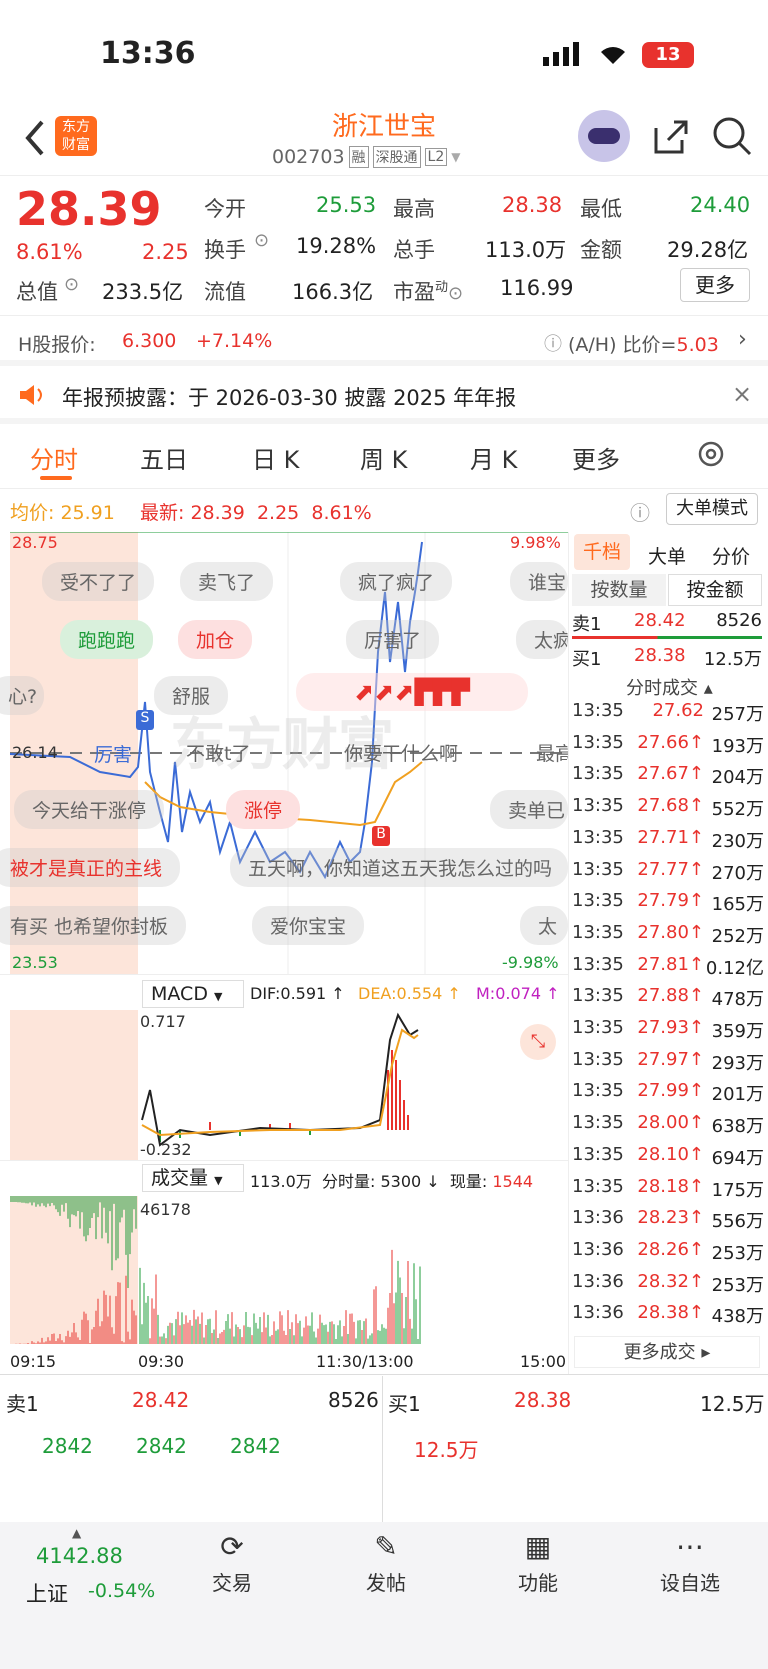  Describe the element at coordinates (54, 457) in the screenshot. I see `tab-minute: 分时` at that location.